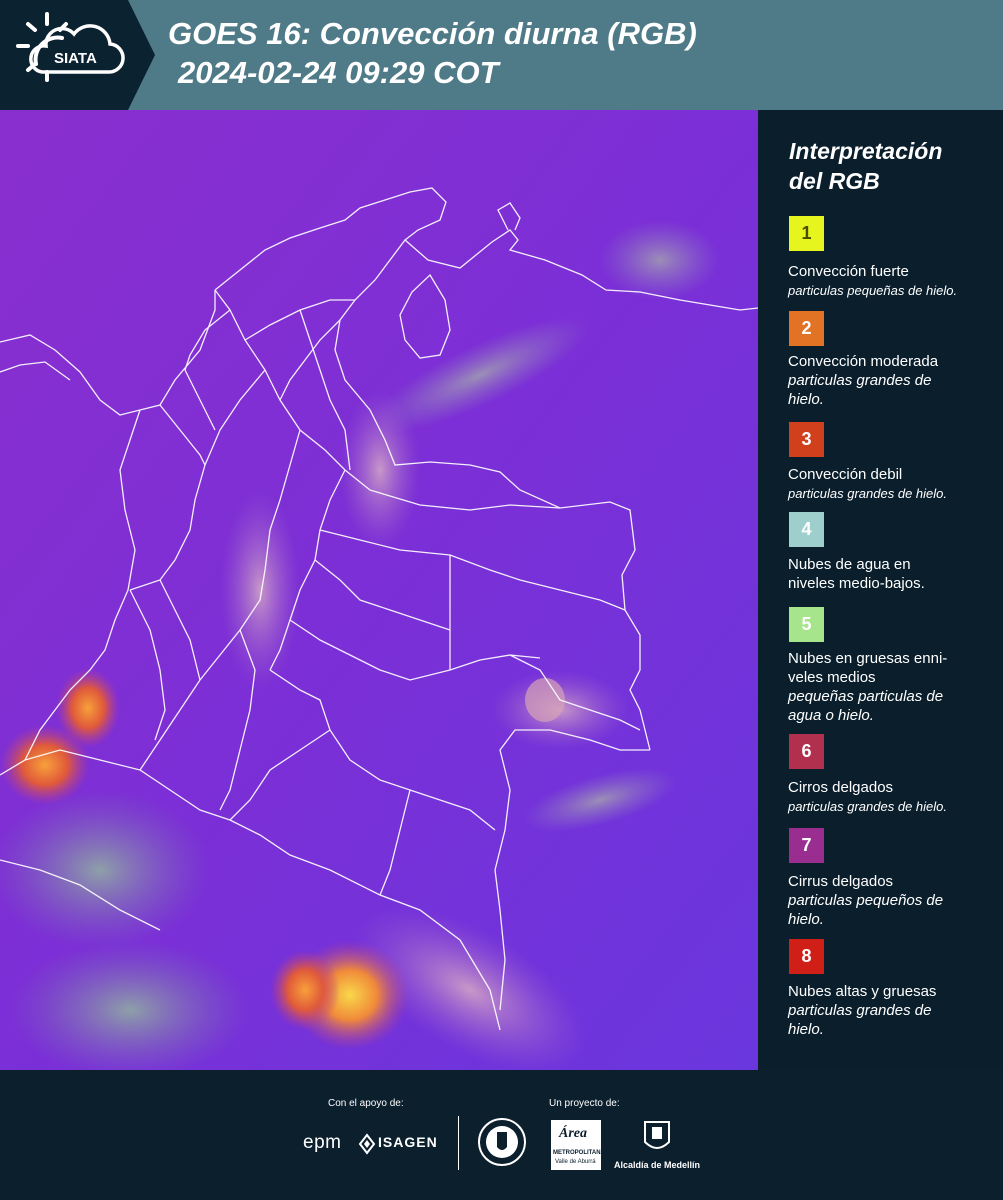 The width and height of the screenshot is (1003, 1200). What do you see at coordinates (868, 668) in the screenshot?
I see `legend-item-name: Nubes en gruesas enni-veles medios` at bounding box center [868, 668].